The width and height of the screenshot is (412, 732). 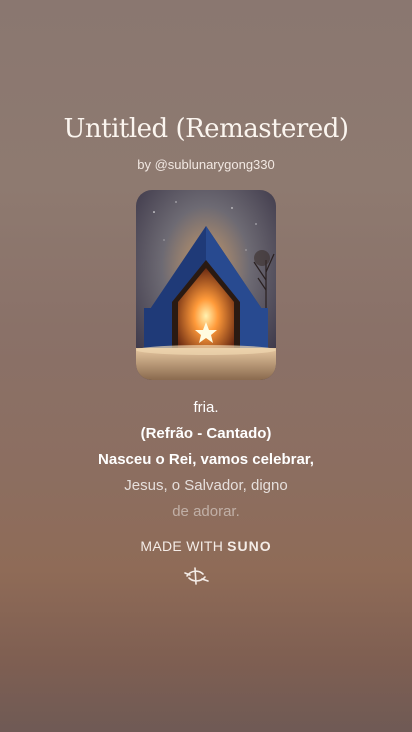 What do you see at coordinates (206, 511) in the screenshot?
I see `lyric-line: de adorar.` at bounding box center [206, 511].